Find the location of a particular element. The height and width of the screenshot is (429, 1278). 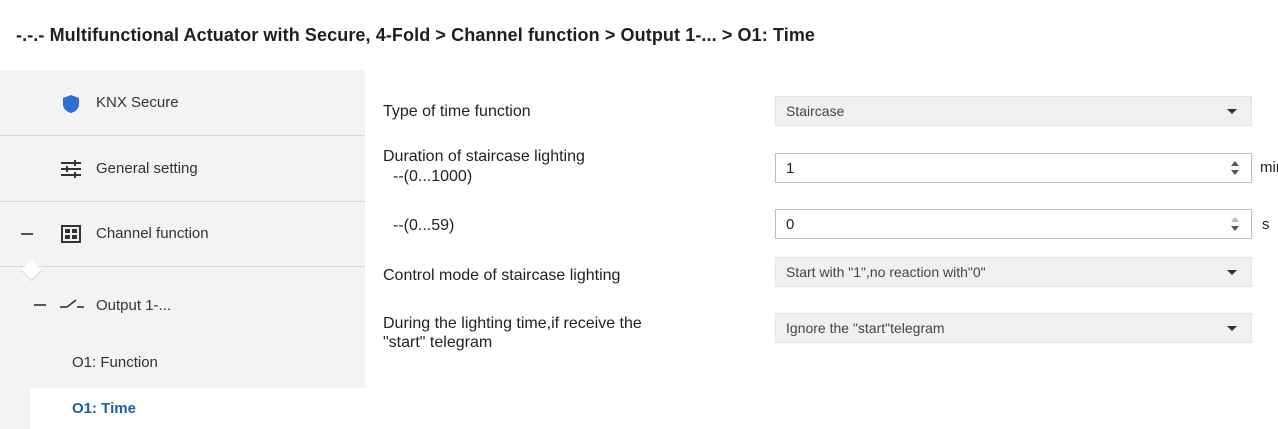

switch-icon is located at coordinates (72, 304).